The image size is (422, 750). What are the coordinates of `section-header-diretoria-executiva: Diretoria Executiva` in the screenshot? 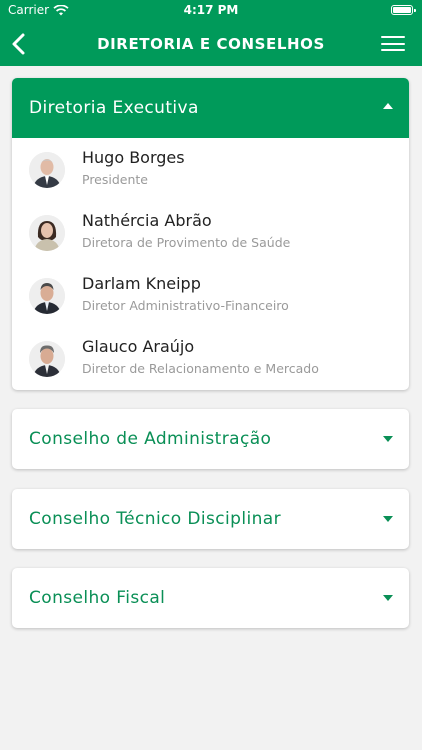 It's located at (210, 108).